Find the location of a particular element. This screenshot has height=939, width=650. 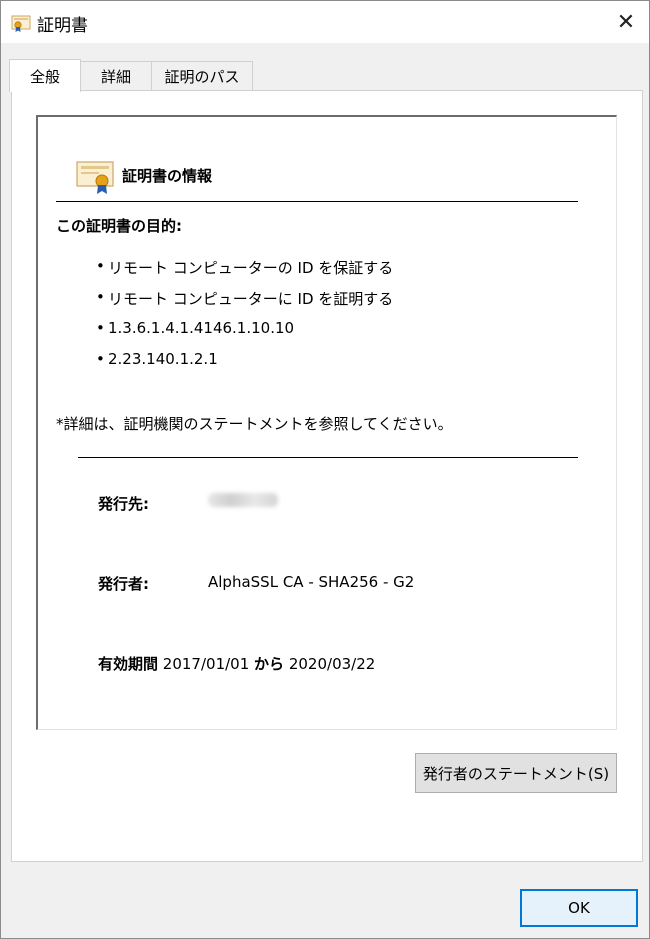

tab-strip: 全般 詳細 証明のパス is located at coordinates (325, 75).